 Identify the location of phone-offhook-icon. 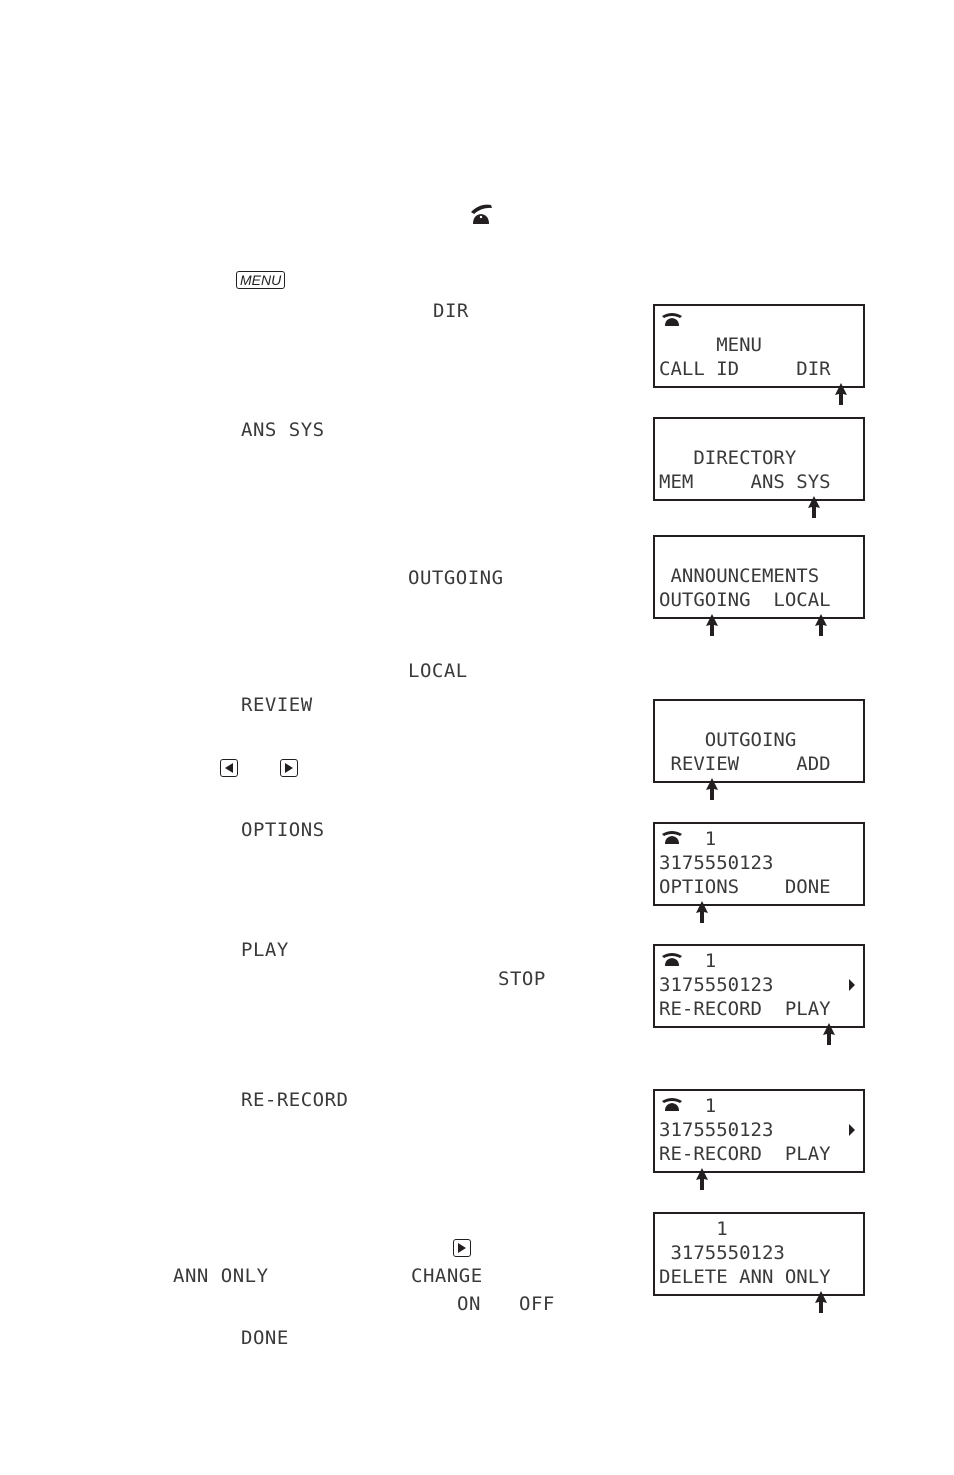
(481, 214).